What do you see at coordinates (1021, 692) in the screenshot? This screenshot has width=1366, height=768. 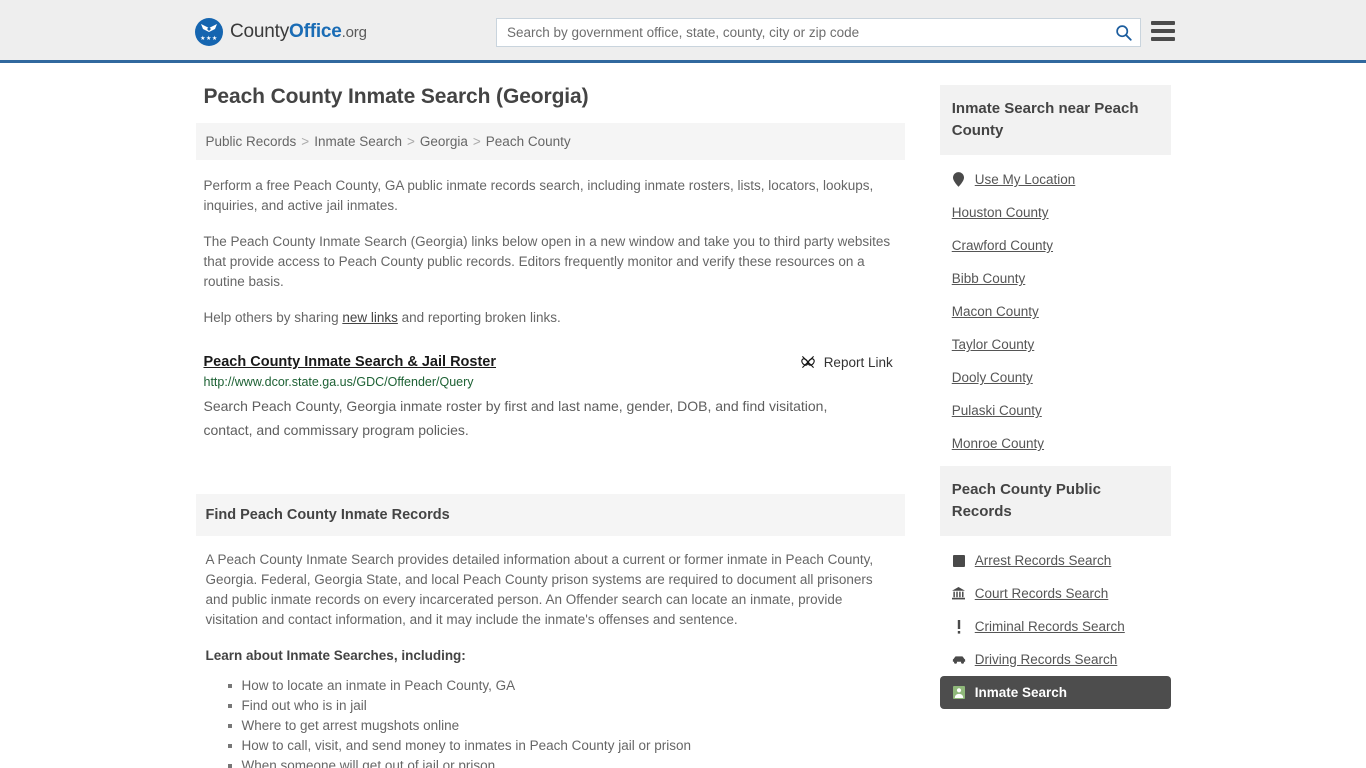 I see `sidebar-item-label: Inmate Search` at bounding box center [1021, 692].